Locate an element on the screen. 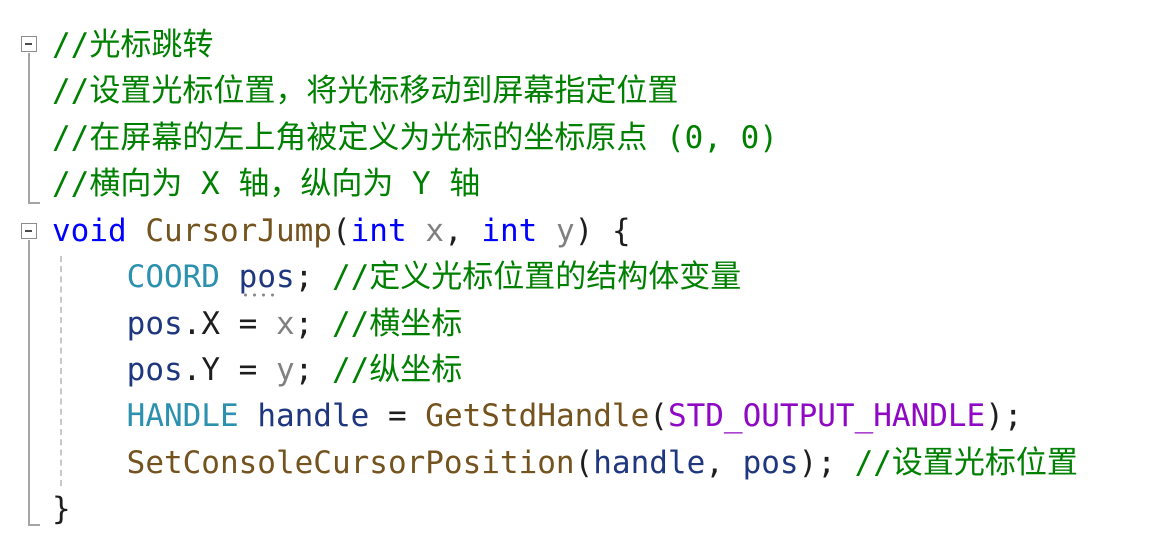 Image resolution: width=1175 pixels, height=544 pixels. comment-token: //光标跳转 is located at coordinates (133, 45).